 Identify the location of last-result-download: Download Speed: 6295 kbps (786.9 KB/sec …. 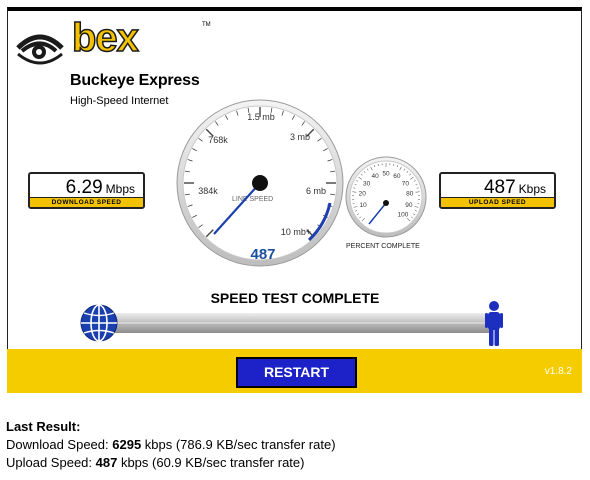
(171, 445).